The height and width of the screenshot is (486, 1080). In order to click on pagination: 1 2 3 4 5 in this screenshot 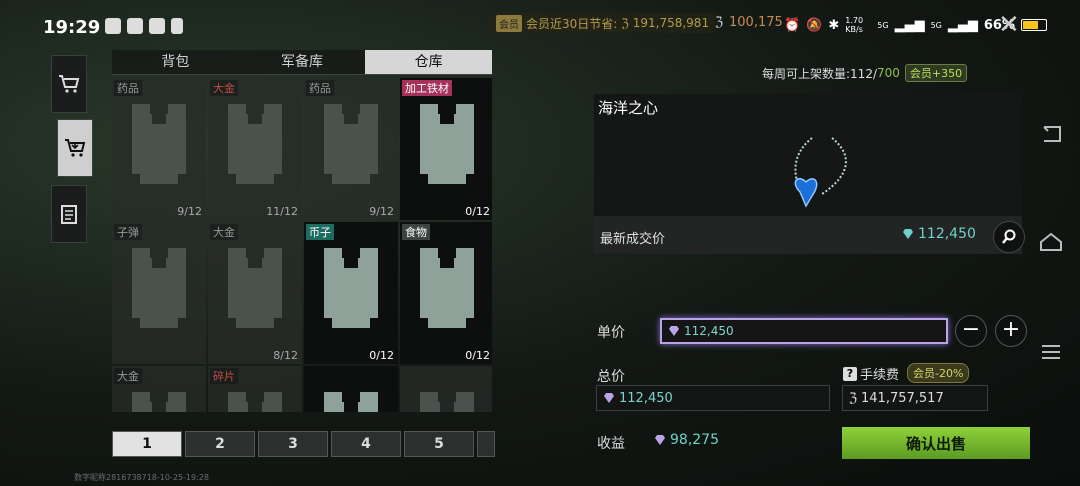, I will do `click(303, 444)`.